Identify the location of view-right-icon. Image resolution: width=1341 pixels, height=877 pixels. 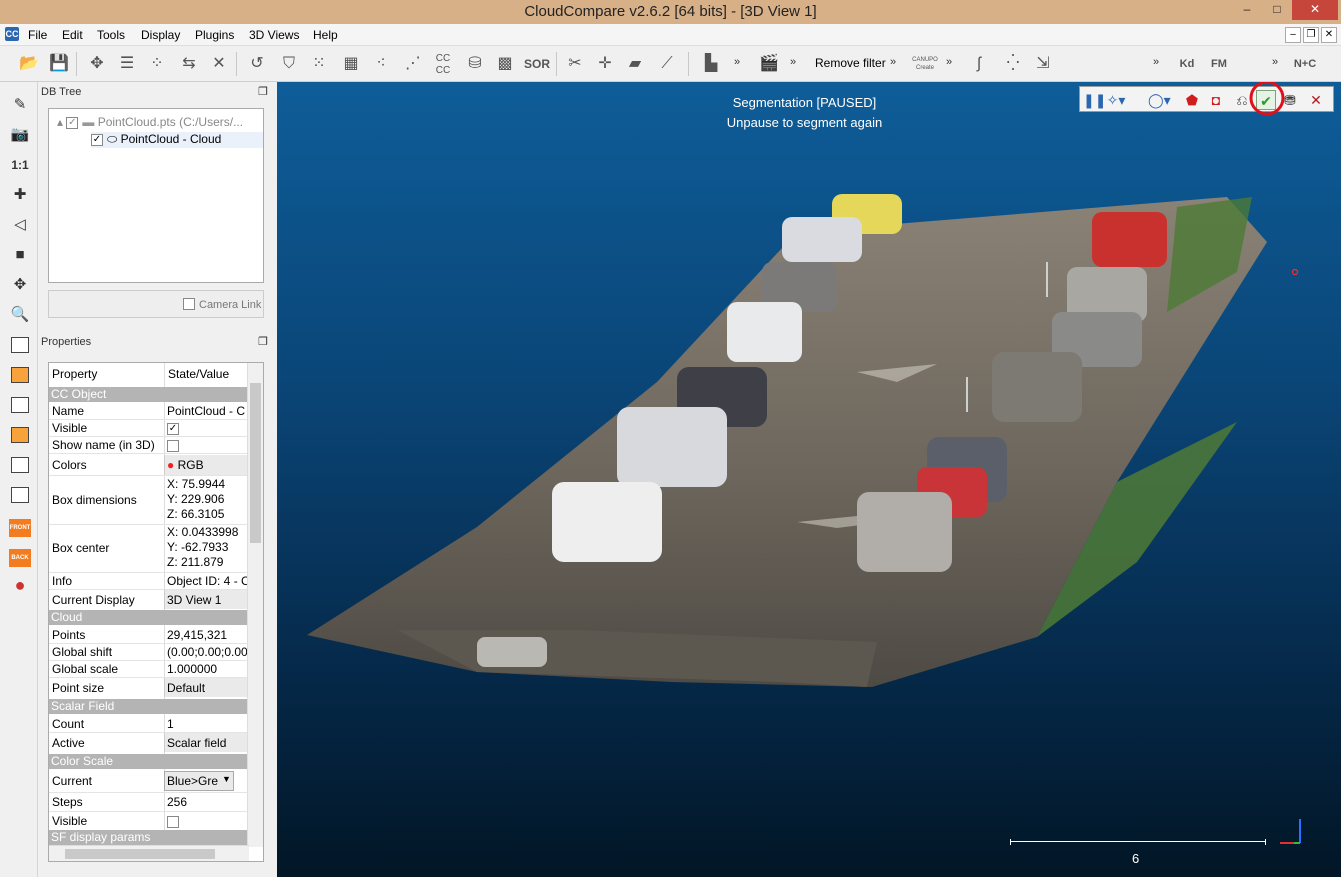
(20, 435).